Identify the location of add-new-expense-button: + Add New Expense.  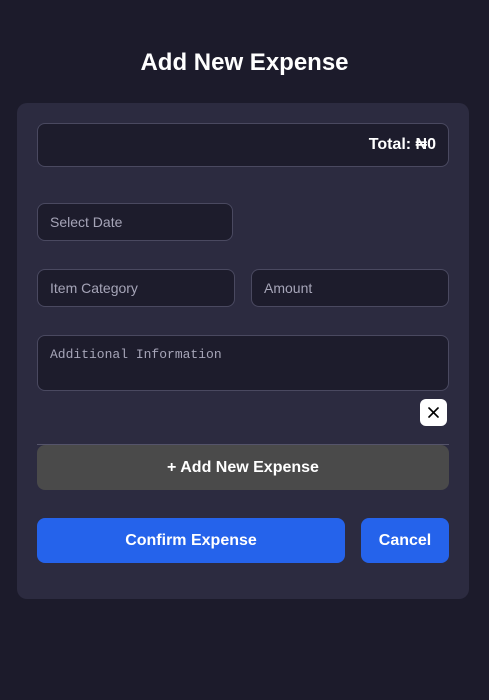
(243, 467).